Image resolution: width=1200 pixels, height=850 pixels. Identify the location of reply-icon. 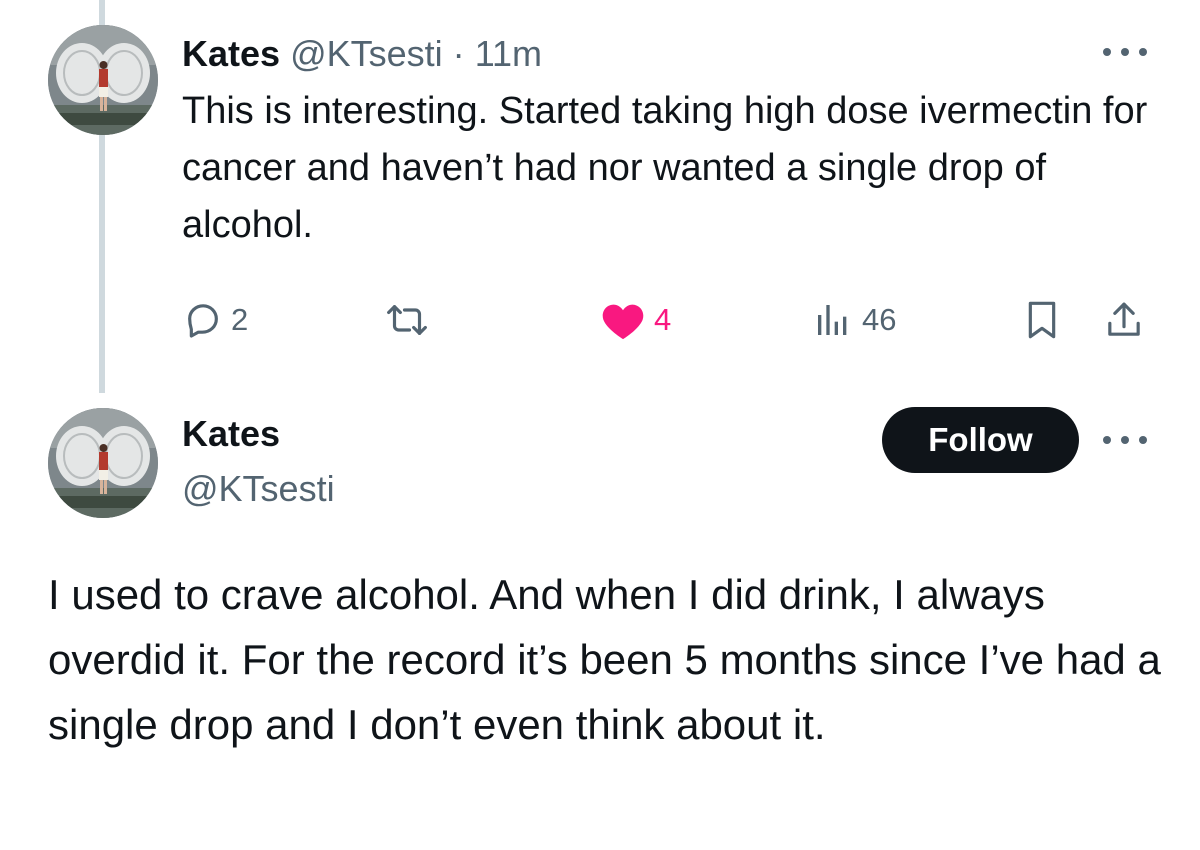
(203, 321).